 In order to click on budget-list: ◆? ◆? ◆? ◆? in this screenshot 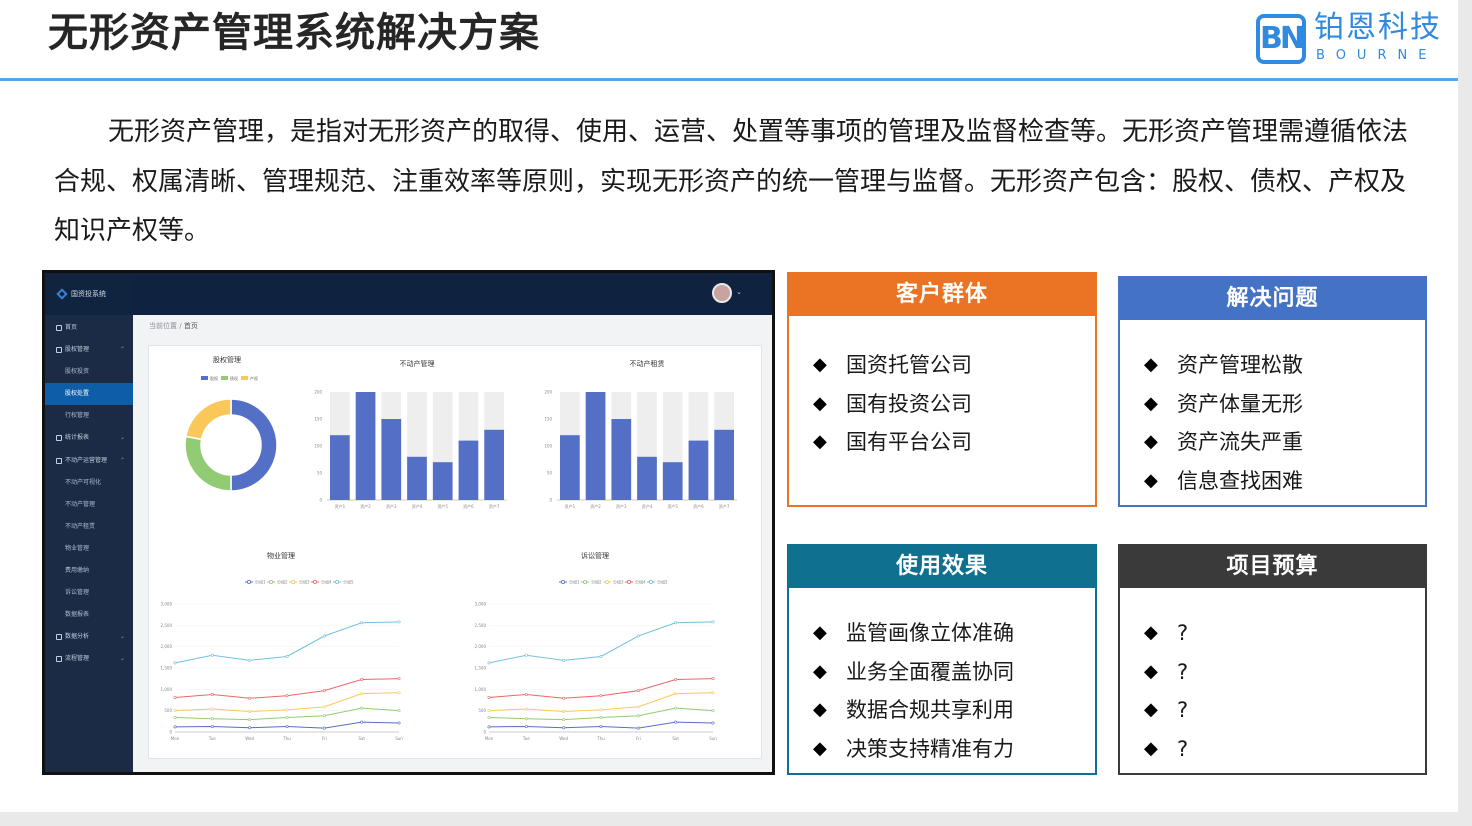, I will do `click(1166, 691)`.